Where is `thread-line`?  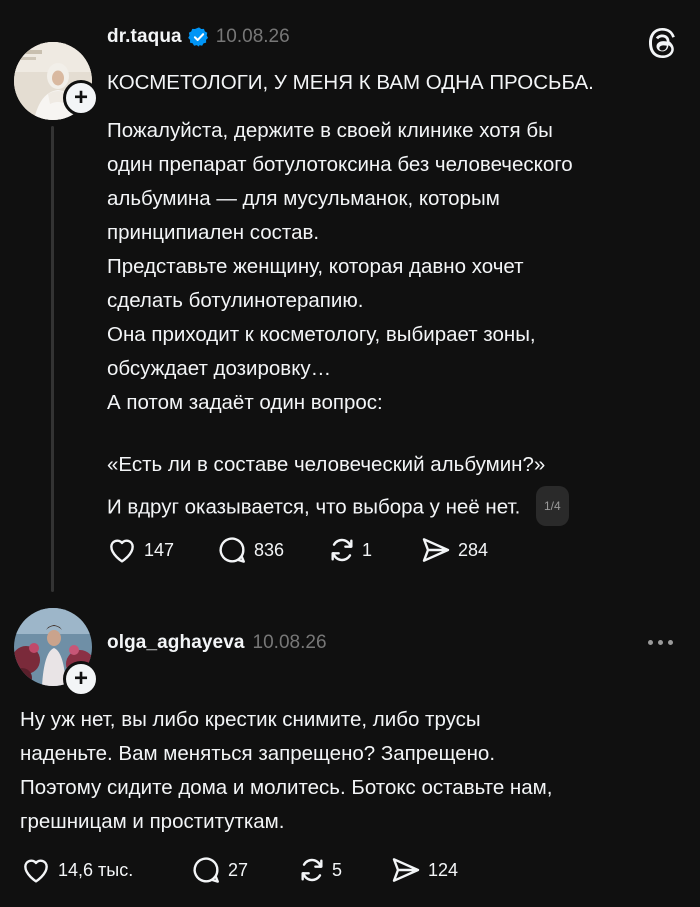
thread-line is located at coordinates (52, 359).